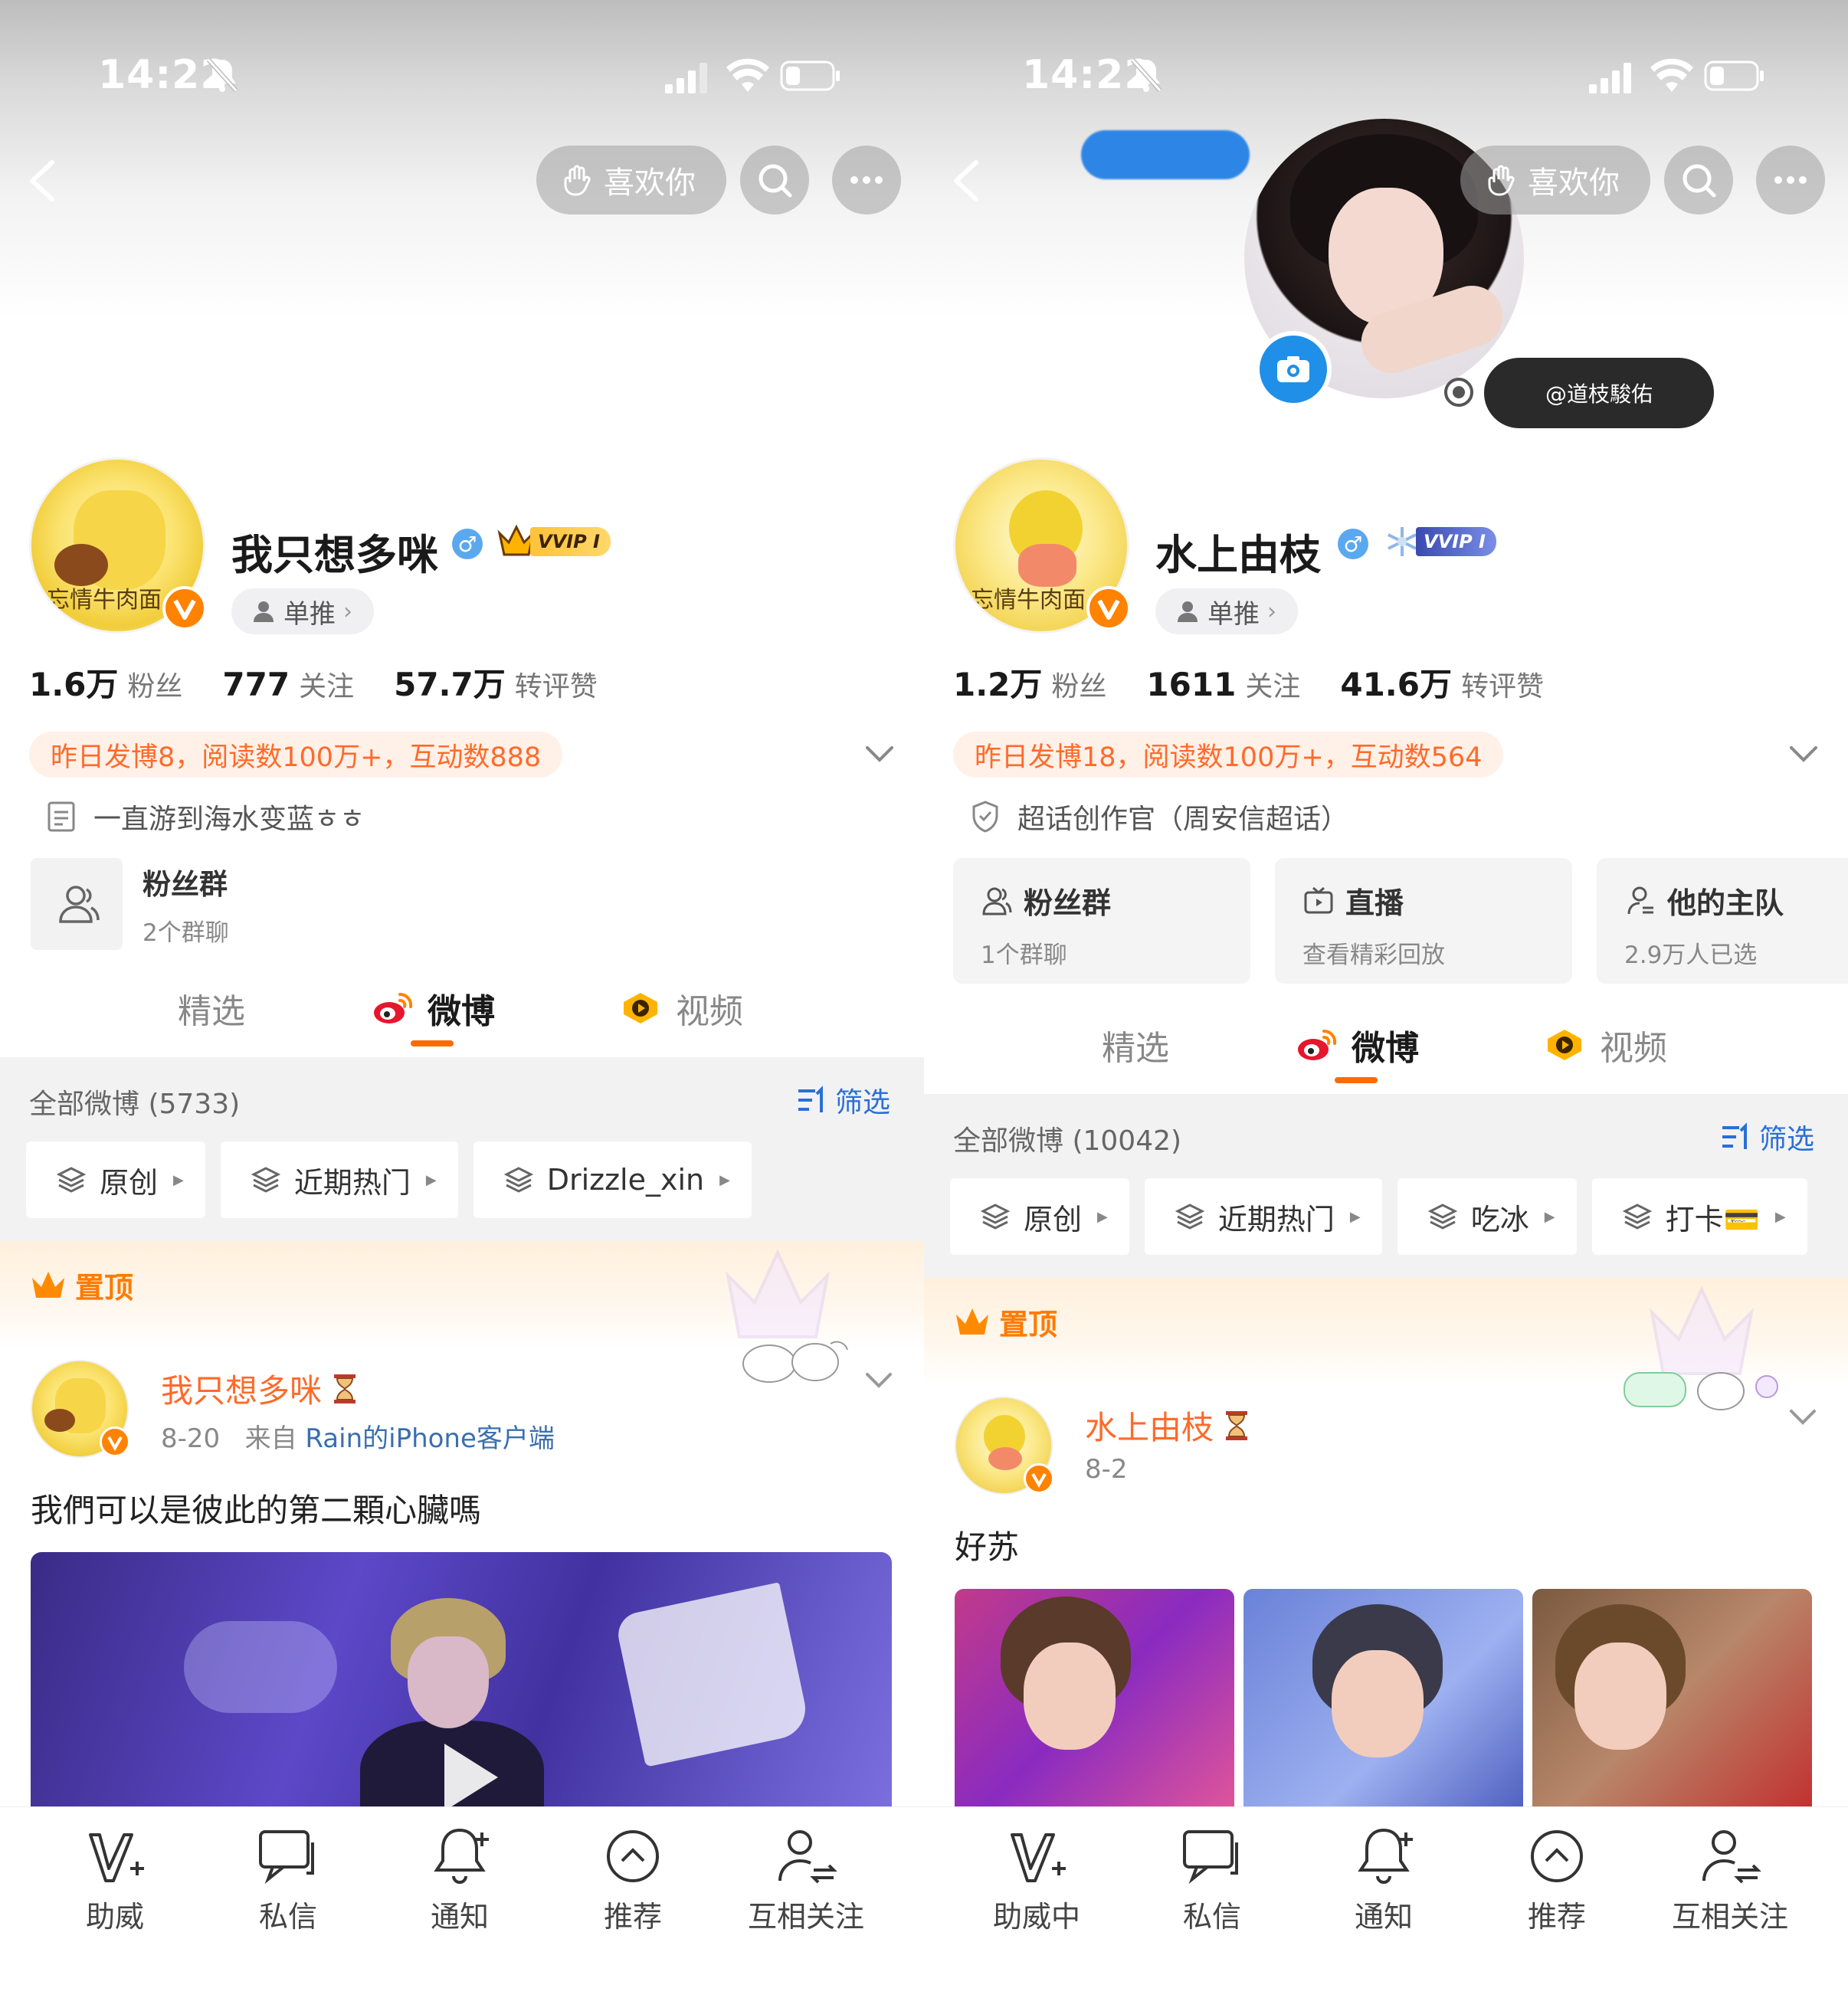  Describe the element at coordinates (810, 76) in the screenshot. I see `battery-icon` at that location.